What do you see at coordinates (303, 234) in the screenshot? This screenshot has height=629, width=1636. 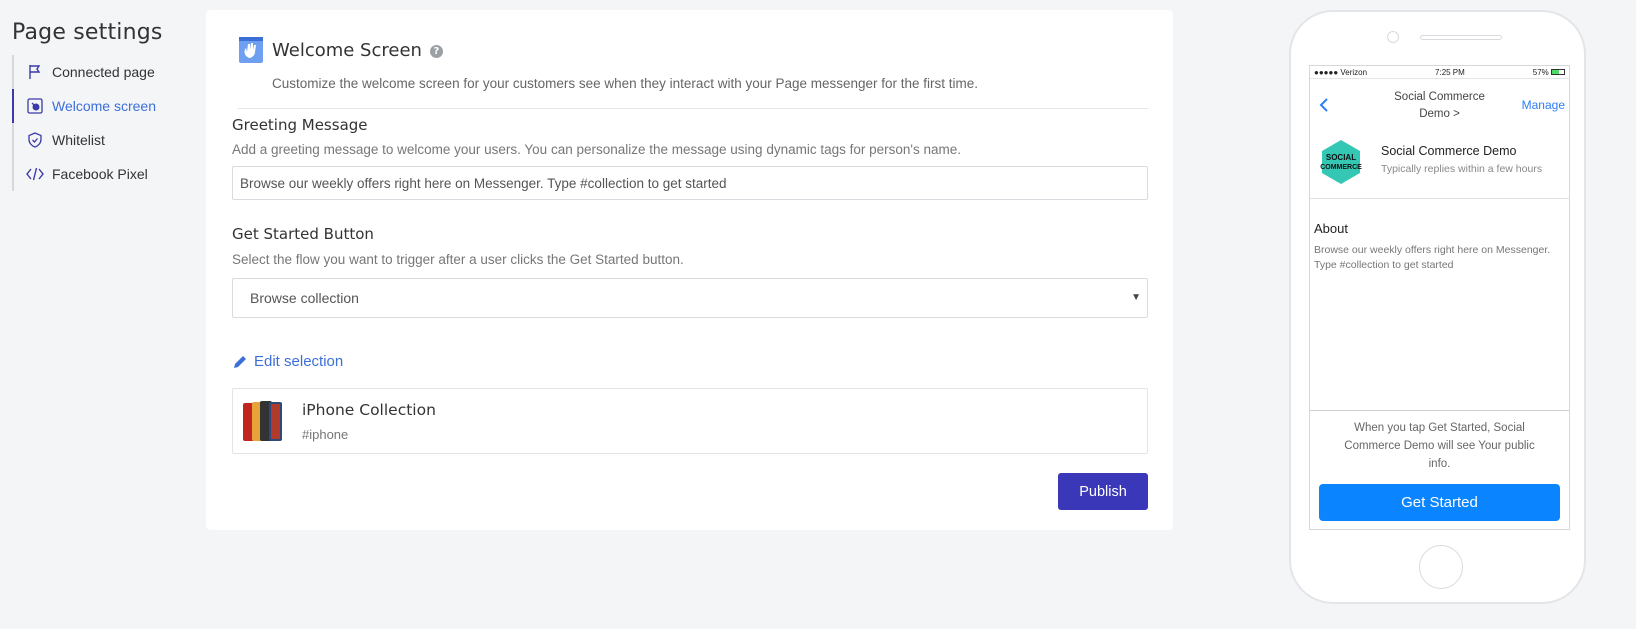 I see `get-started-label: Get Started Button` at bounding box center [303, 234].